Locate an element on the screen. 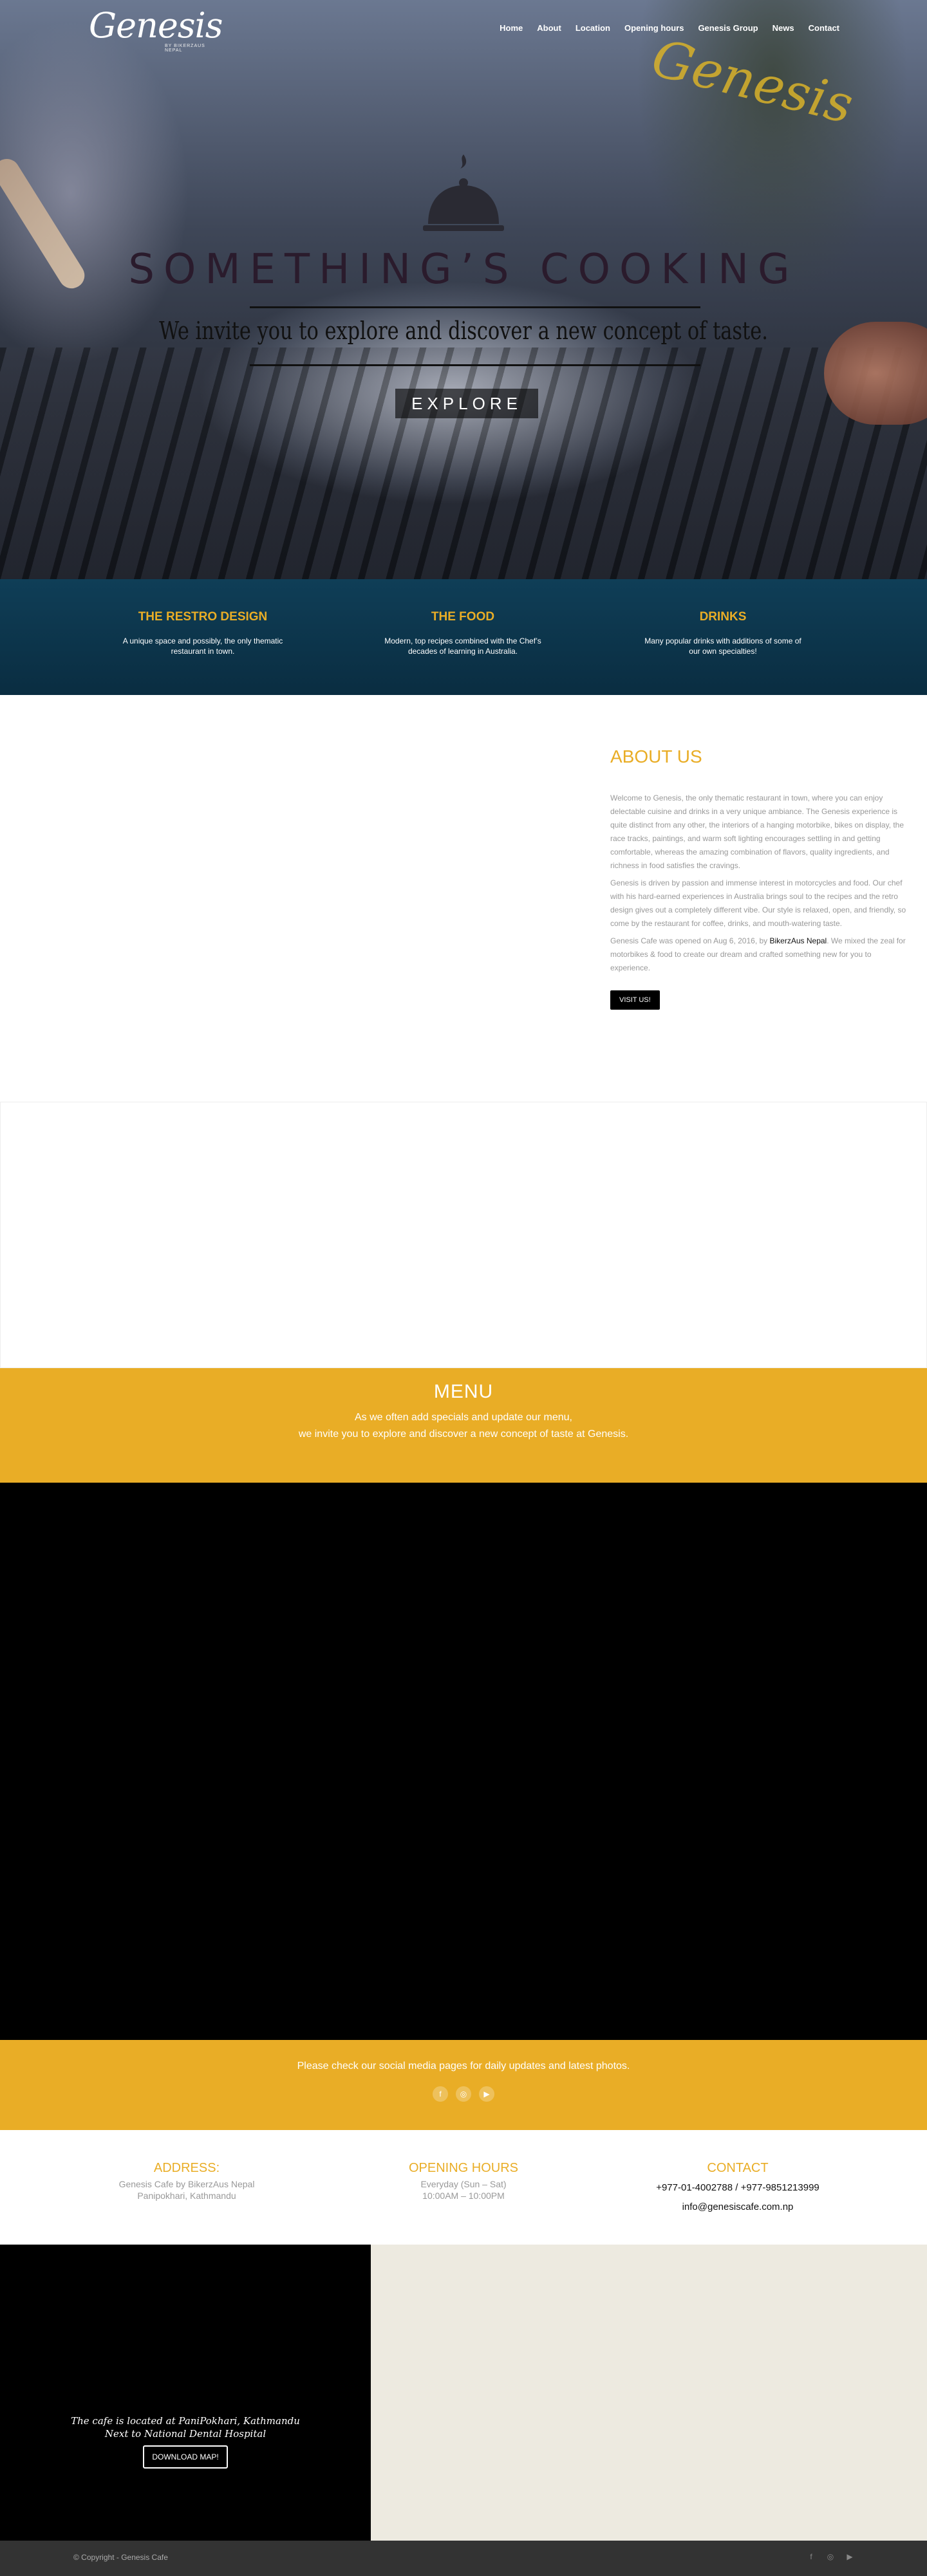 The height and width of the screenshot is (2576, 927). contact-phone: +977-01-4002788 / +977-9851213999 is located at coordinates (737, 2188).